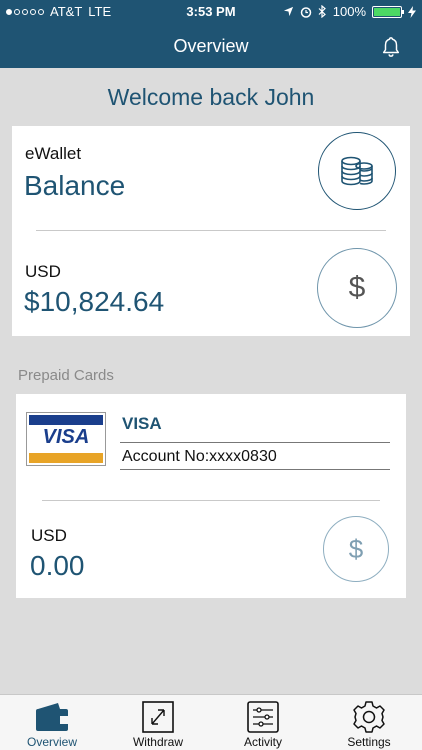 This screenshot has width=422, height=750. What do you see at coordinates (211, 12) in the screenshot?
I see `status-bar: AT&T LTE 3:53 PM 100%` at bounding box center [211, 12].